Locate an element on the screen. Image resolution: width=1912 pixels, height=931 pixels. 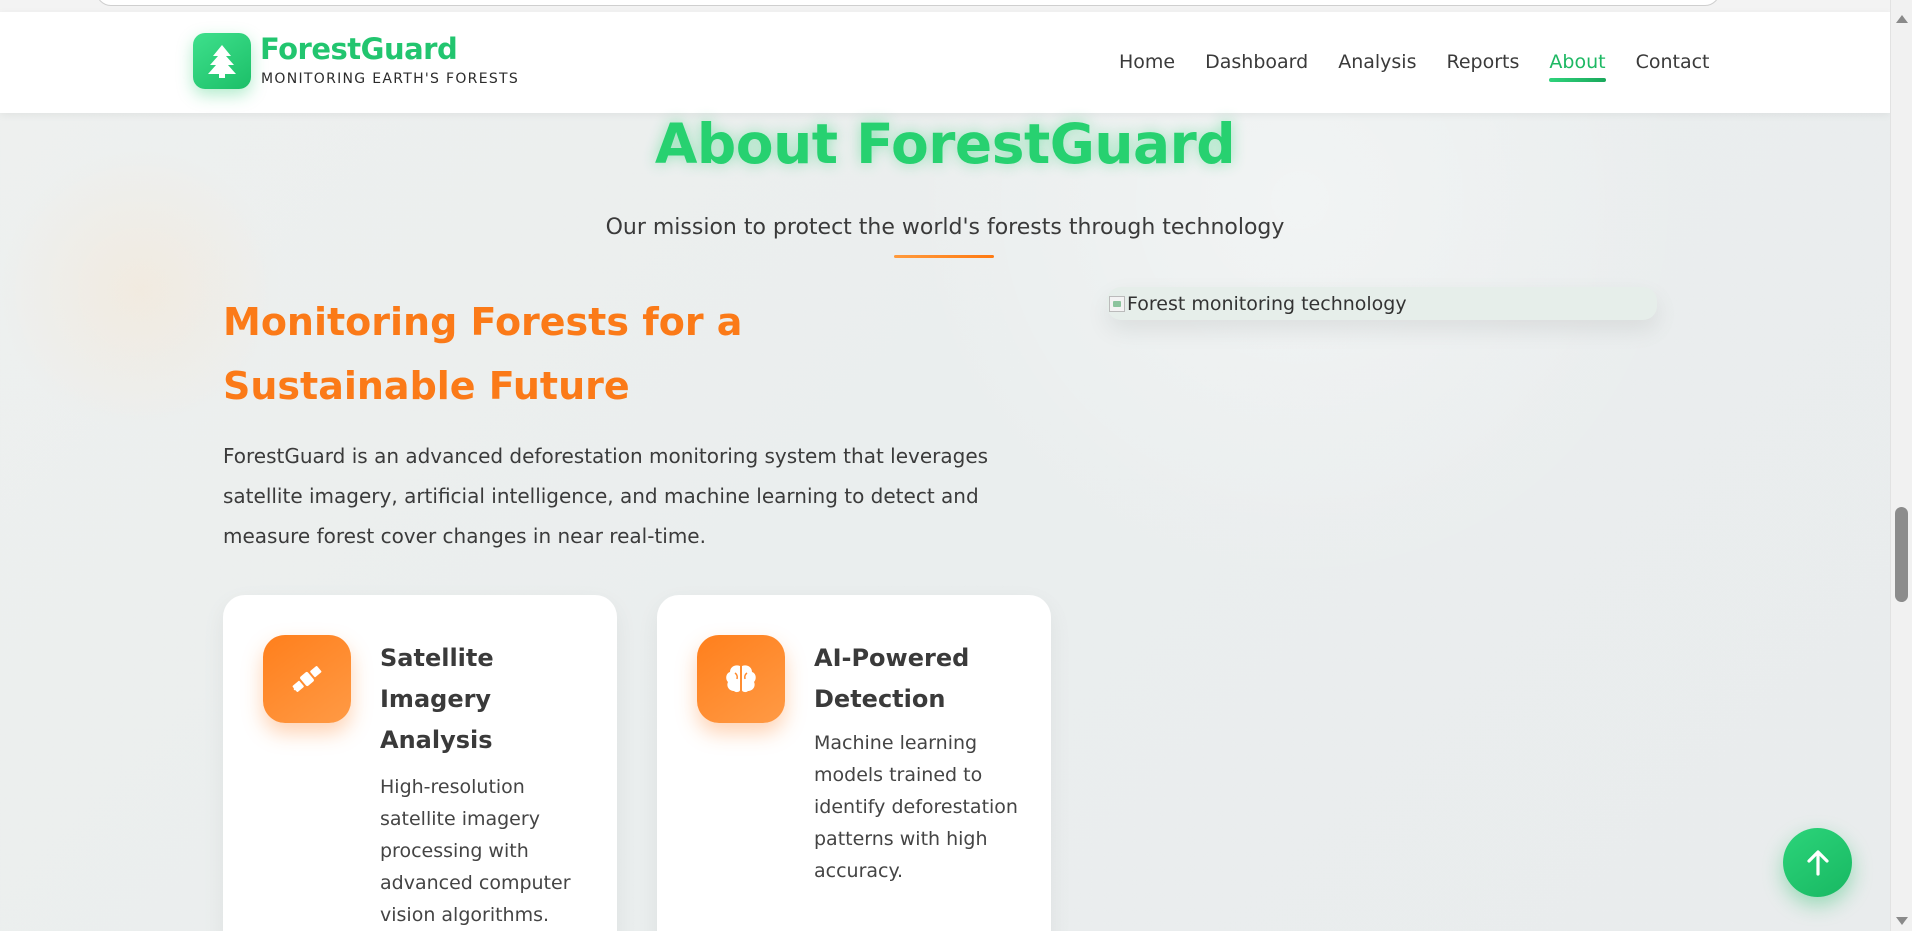
logo is located at coordinates (222, 61).